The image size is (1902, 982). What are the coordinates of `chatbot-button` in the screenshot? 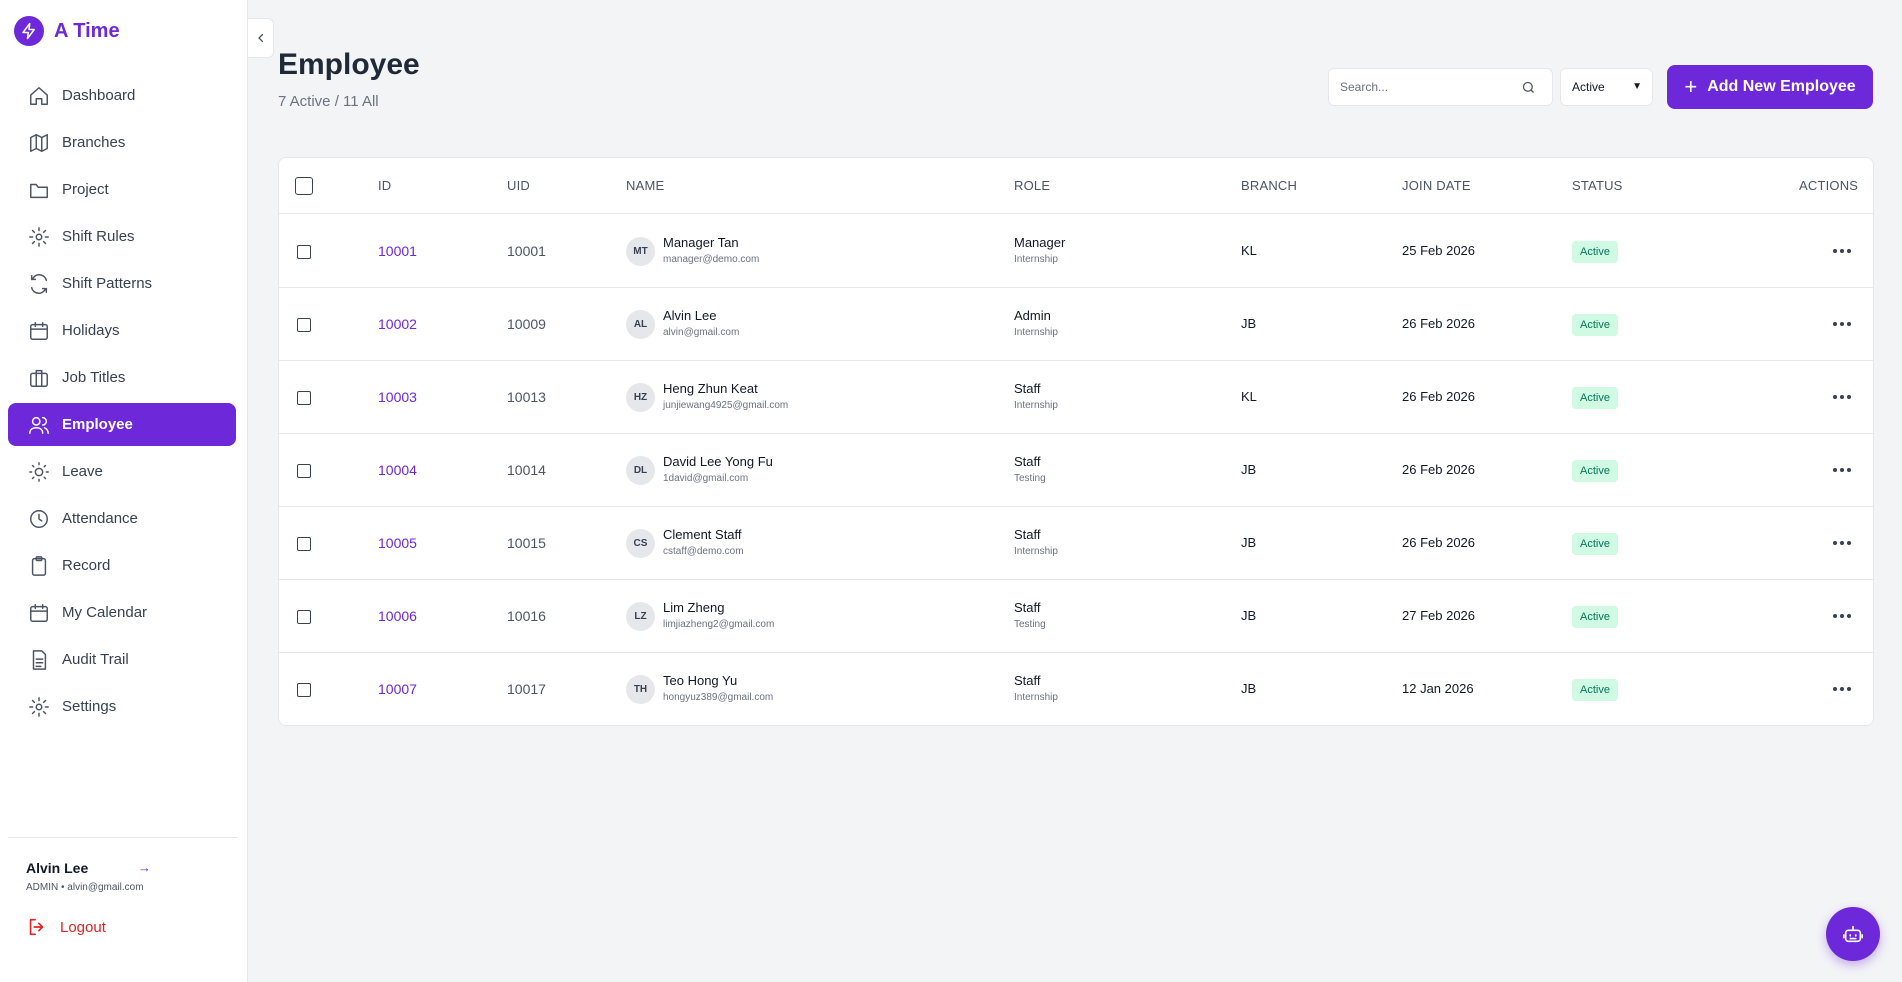 It's located at (1853, 934).